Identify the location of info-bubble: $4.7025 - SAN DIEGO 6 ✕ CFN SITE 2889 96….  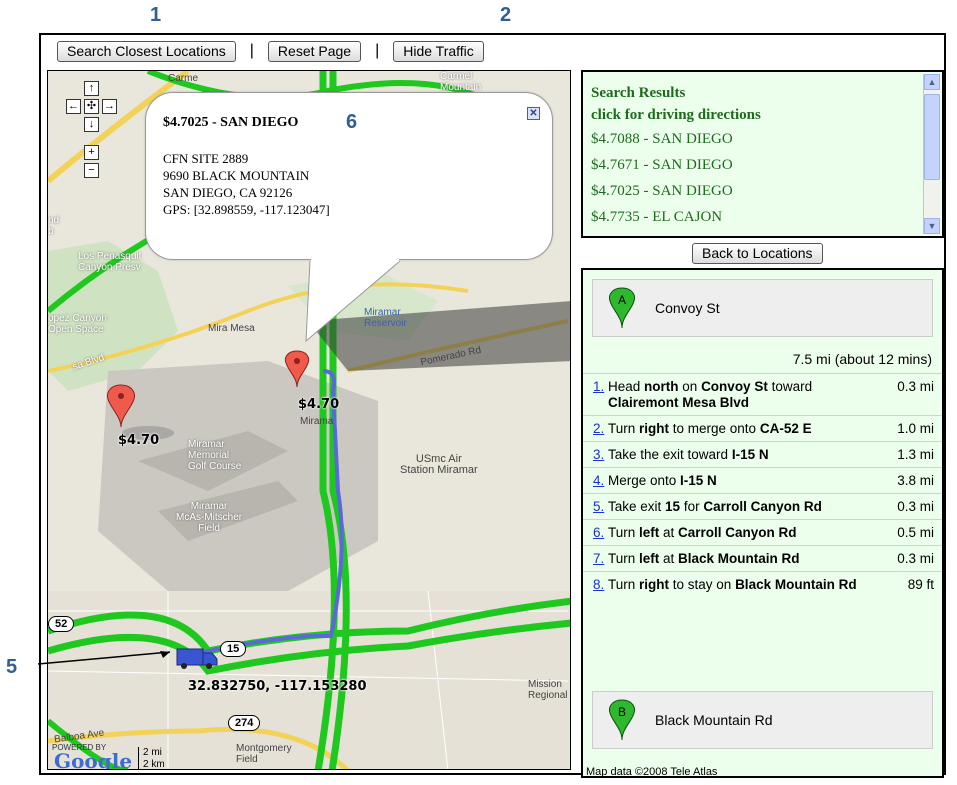
(349, 176).